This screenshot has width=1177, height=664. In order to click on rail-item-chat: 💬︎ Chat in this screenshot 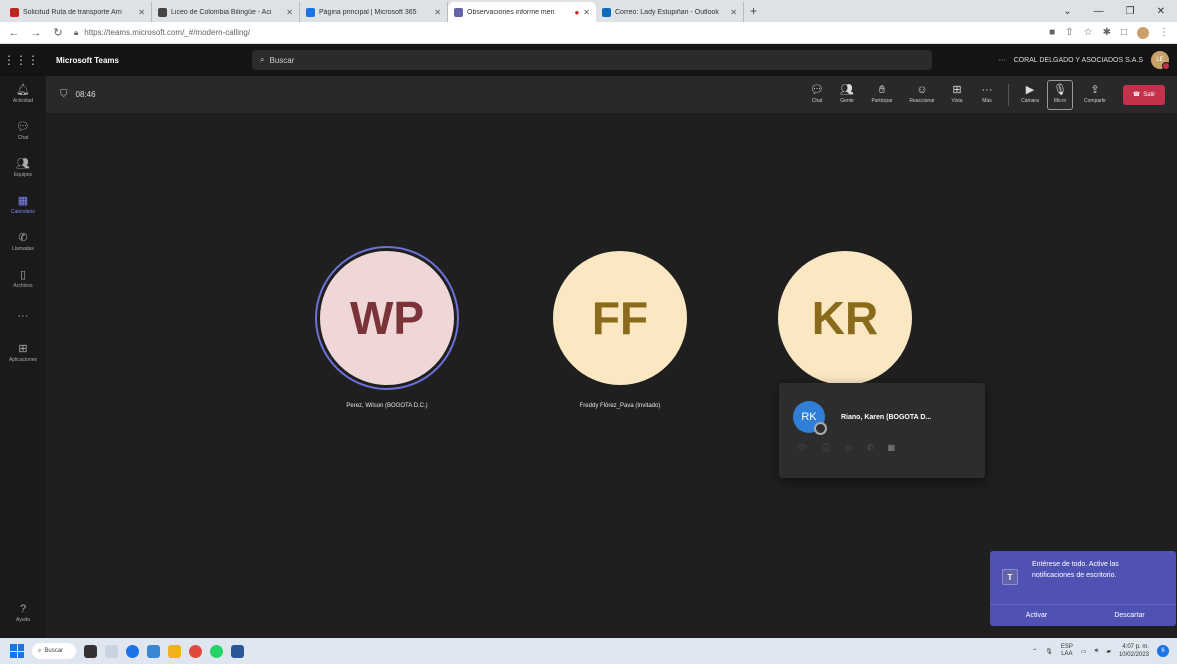, I will do `click(23, 131)`.